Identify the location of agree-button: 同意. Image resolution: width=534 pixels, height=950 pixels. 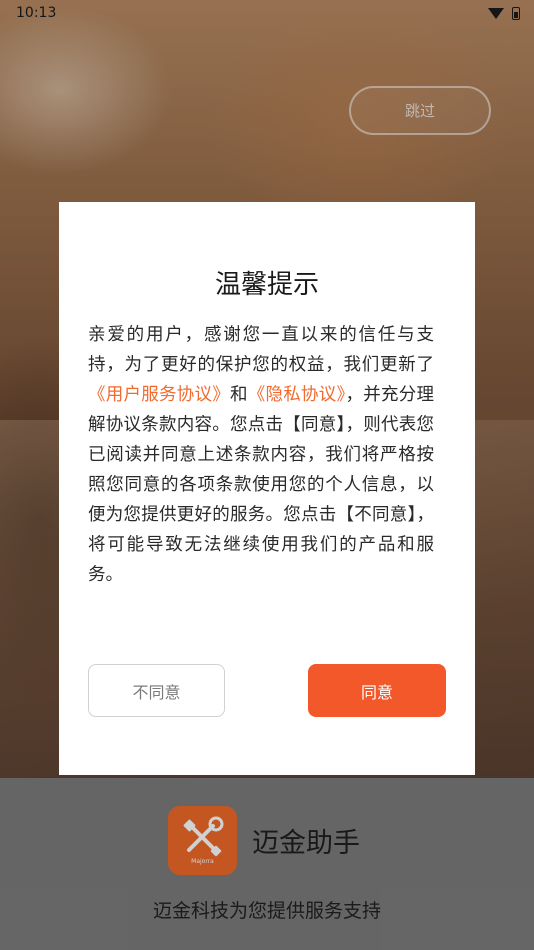
(377, 690).